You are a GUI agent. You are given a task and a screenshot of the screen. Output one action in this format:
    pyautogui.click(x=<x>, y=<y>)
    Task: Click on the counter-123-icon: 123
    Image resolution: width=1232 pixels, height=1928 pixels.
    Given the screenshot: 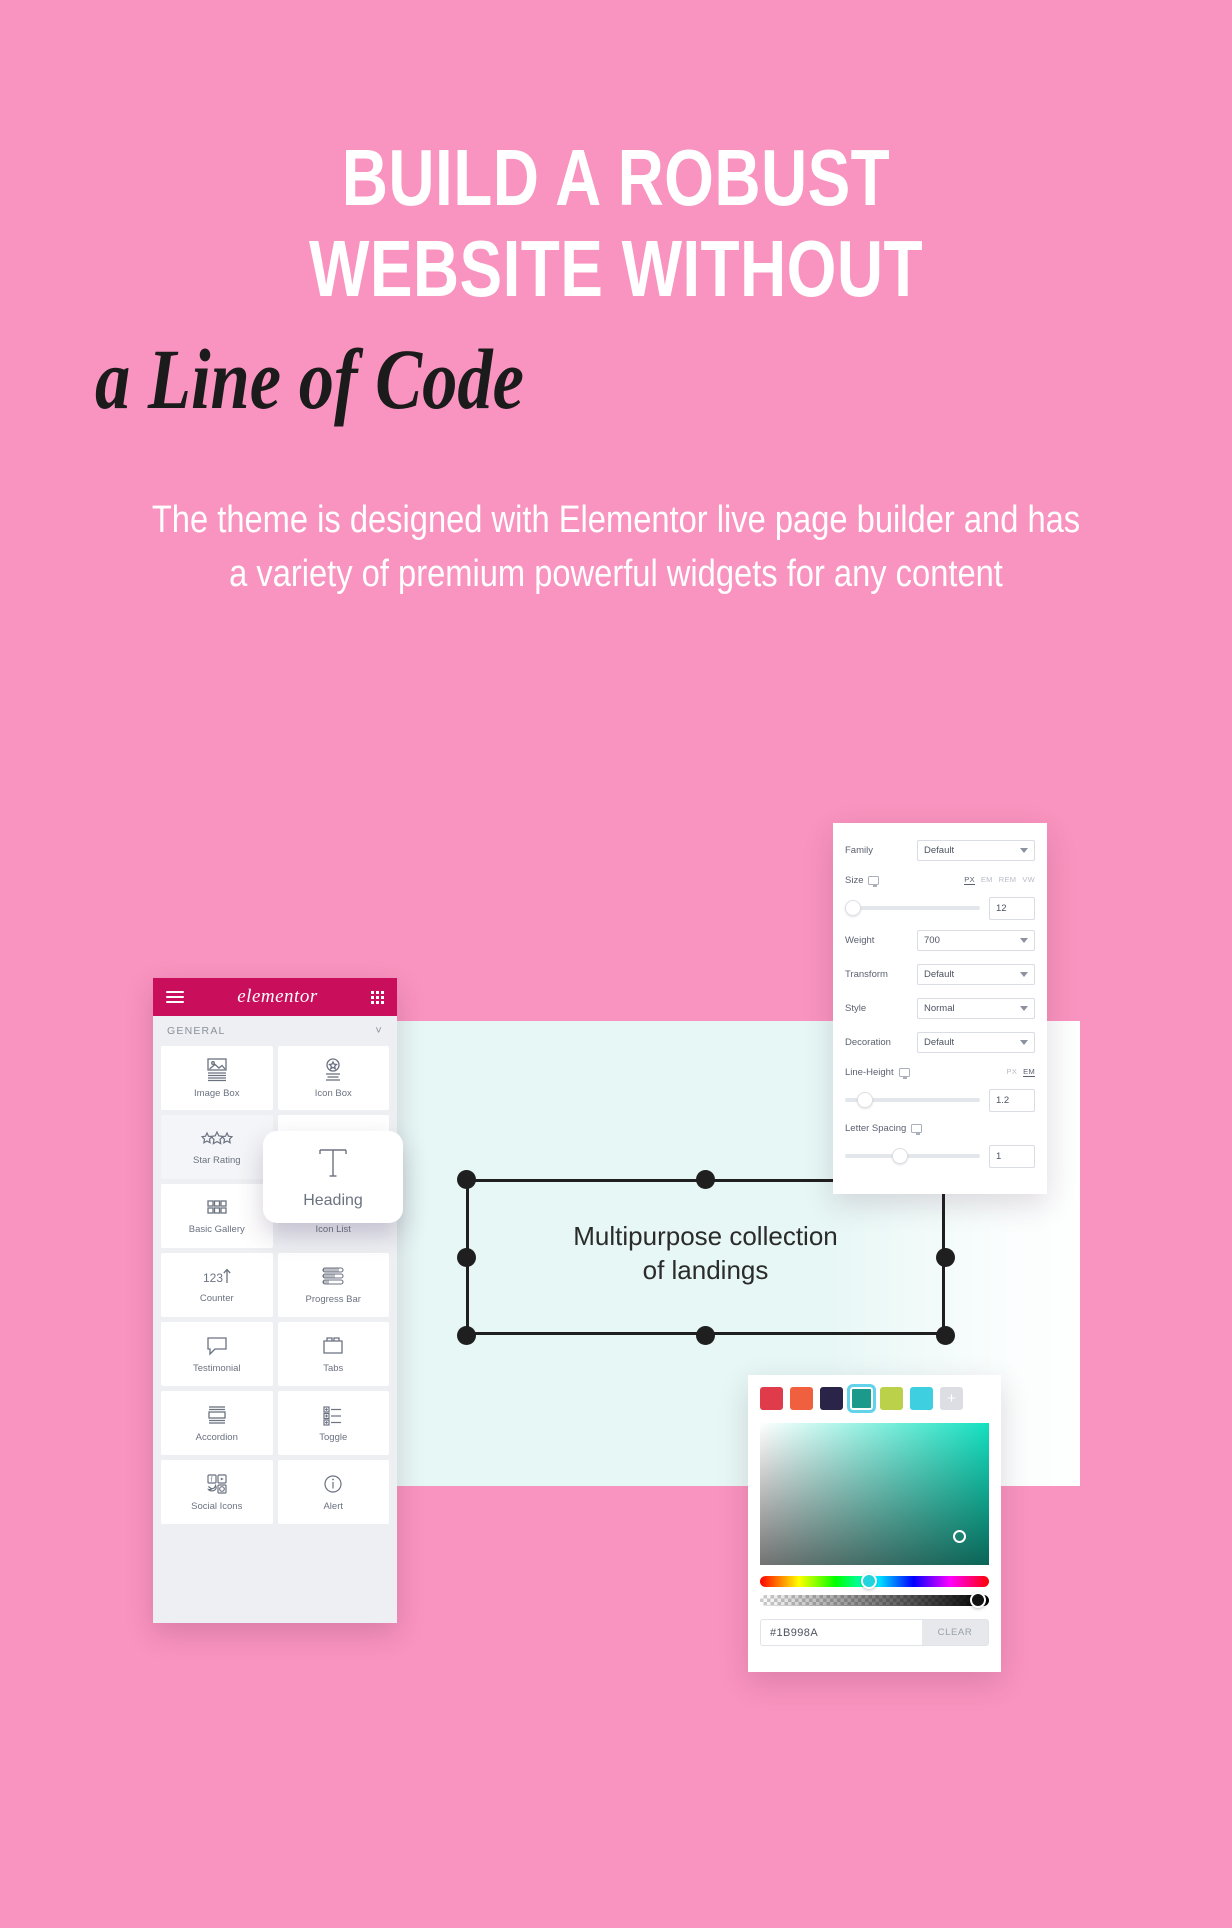 What is the action you would take?
    pyautogui.click(x=217, y=1276)
    